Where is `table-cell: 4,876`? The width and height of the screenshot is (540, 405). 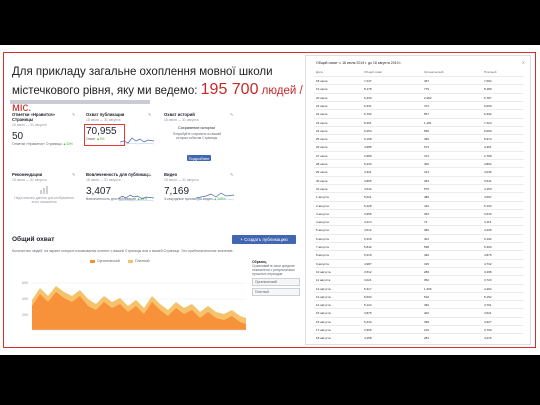 table-cell: 4,876 is located at coordinates (368, 313).